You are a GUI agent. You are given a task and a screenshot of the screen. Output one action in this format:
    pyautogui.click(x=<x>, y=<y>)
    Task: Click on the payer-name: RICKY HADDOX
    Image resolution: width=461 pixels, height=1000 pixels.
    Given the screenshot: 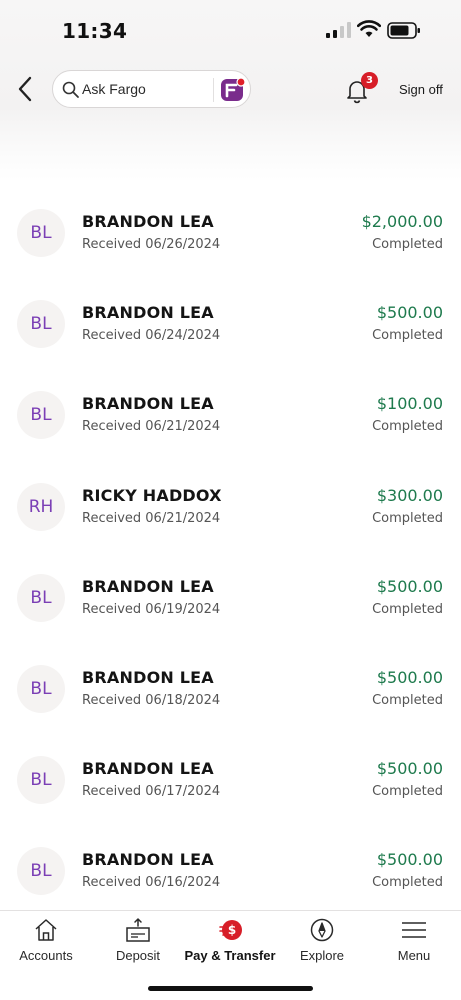 What is the action you would take?
    pyautogui.click(x=152, y=495)
    